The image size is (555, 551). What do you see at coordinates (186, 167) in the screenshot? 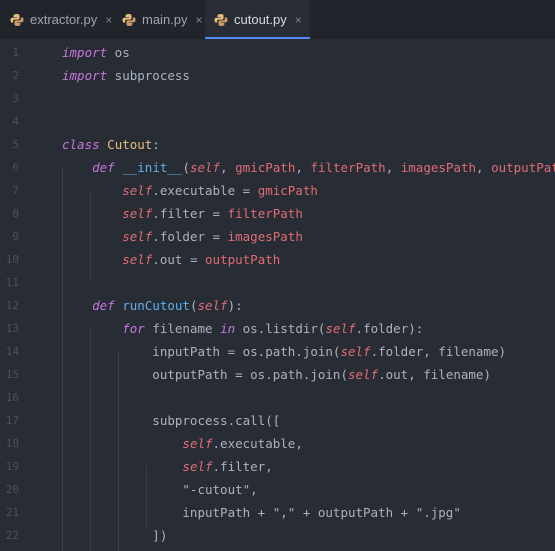
I see `code-token: (` at bounding box center [186, 167].